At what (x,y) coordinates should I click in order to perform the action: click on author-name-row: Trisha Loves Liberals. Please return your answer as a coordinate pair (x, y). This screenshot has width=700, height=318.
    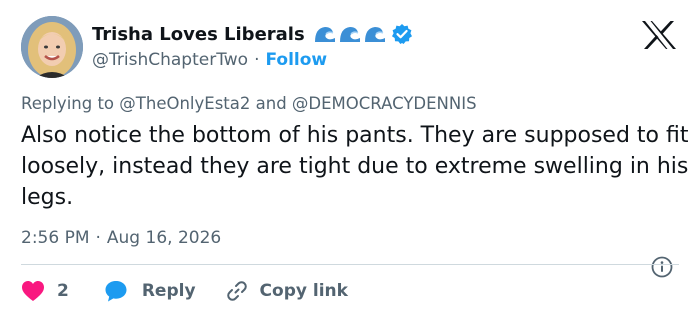
    Looking at the image, I should click on (252, 34).